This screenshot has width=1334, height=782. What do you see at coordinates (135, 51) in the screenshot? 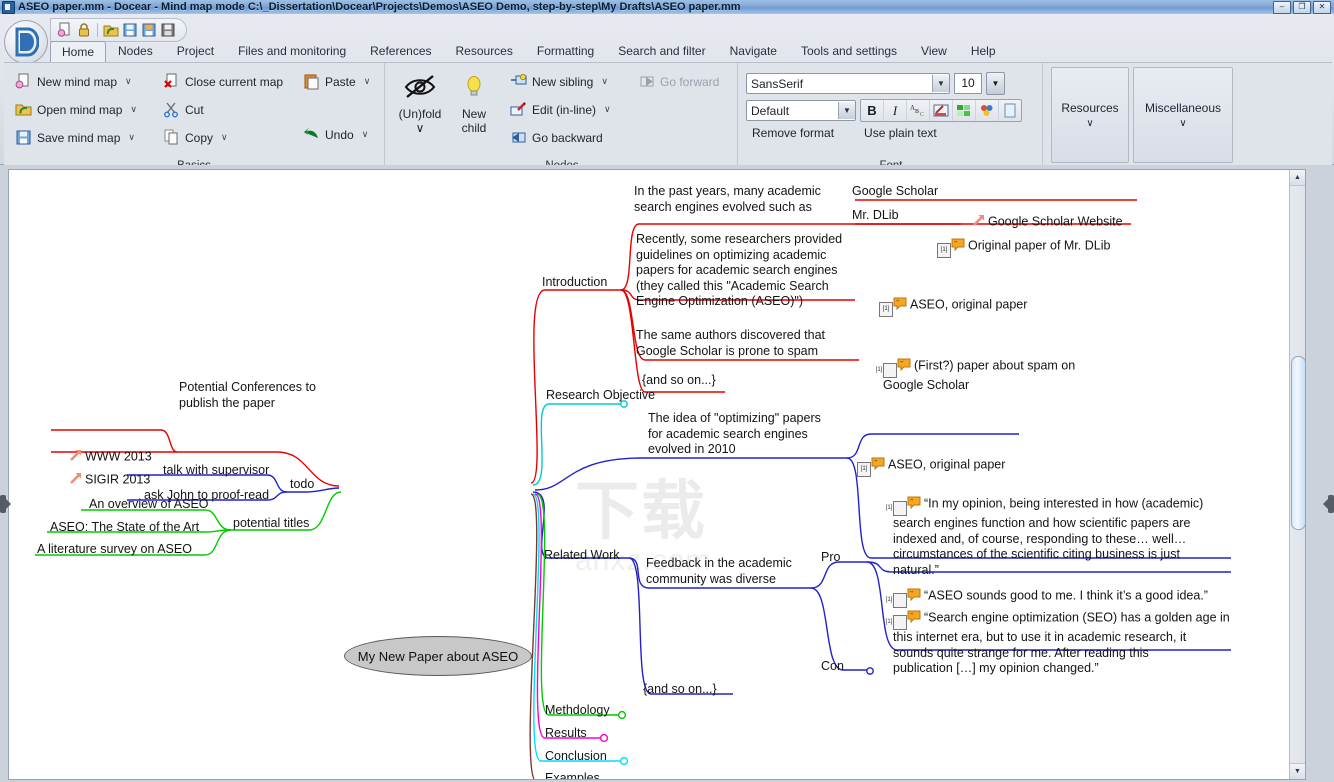
I see `tab-nodes: Nodes` at bounding box center [135, 51].